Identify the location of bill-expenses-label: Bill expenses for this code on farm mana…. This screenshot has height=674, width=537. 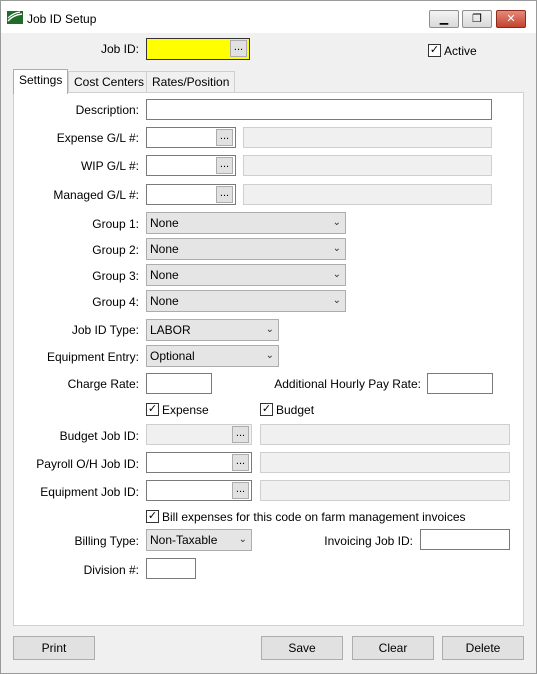
(314, 517).